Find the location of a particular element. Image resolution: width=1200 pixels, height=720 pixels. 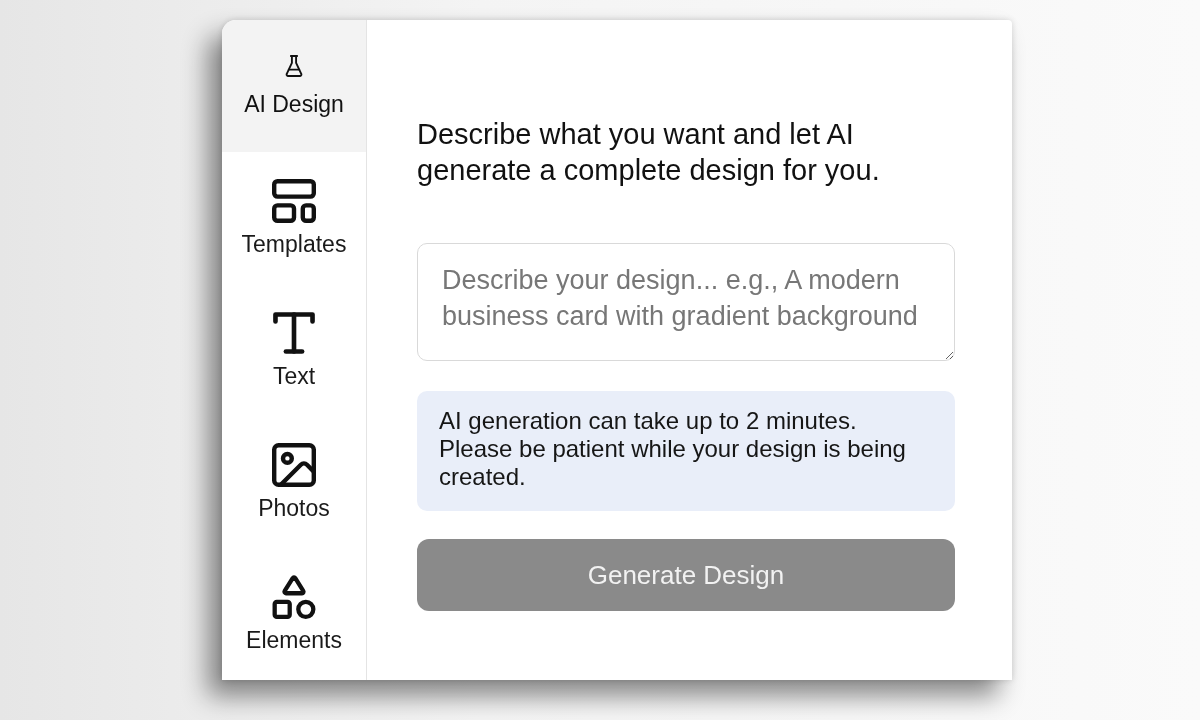

sidebar-item: AI Design is located at coordinates (294, 86).